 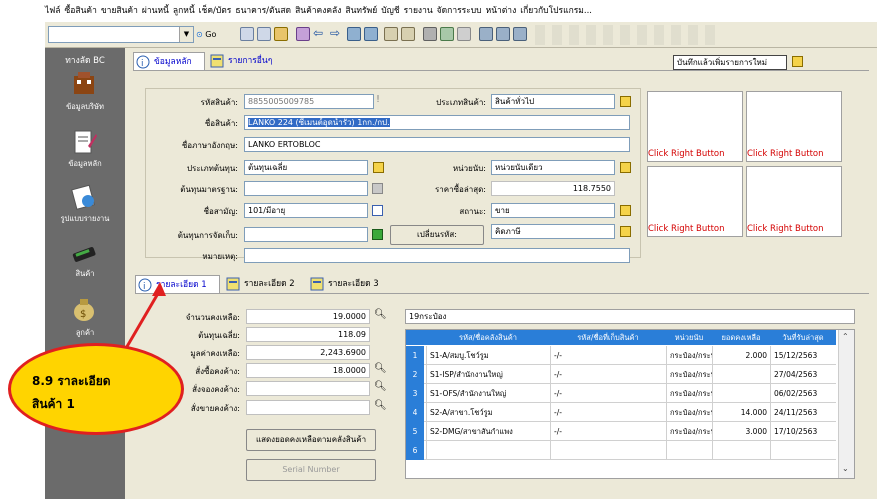 I want to click on callout-line-2: สินค้า 1, so click(x=53, y=404).